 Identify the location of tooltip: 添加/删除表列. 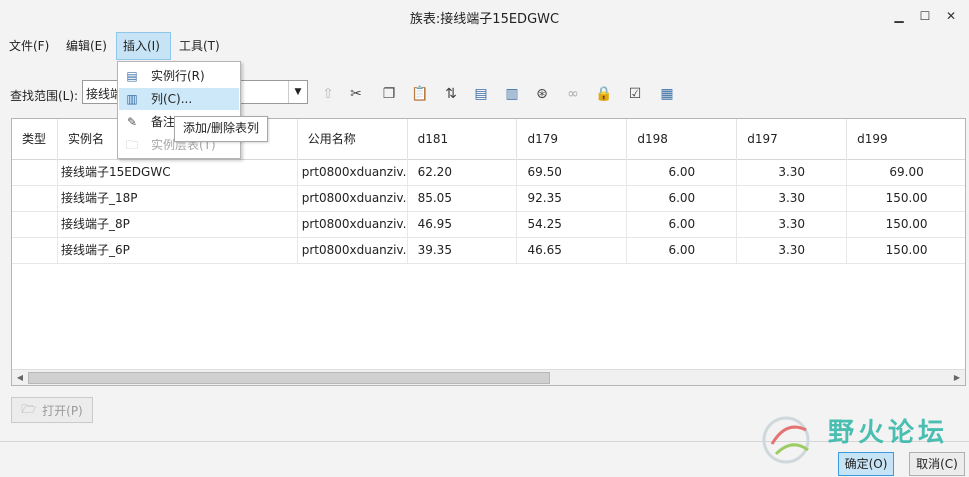
(221, 129).